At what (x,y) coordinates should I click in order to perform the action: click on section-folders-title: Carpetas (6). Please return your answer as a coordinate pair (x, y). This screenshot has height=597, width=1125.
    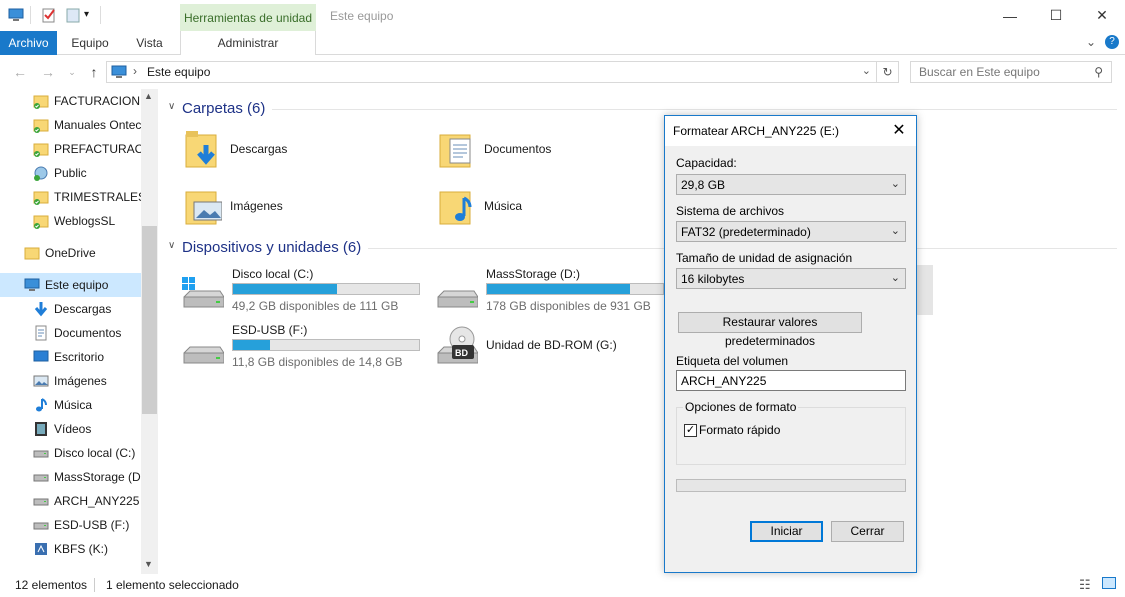
    Looking at the image, I should click on (223, 108).